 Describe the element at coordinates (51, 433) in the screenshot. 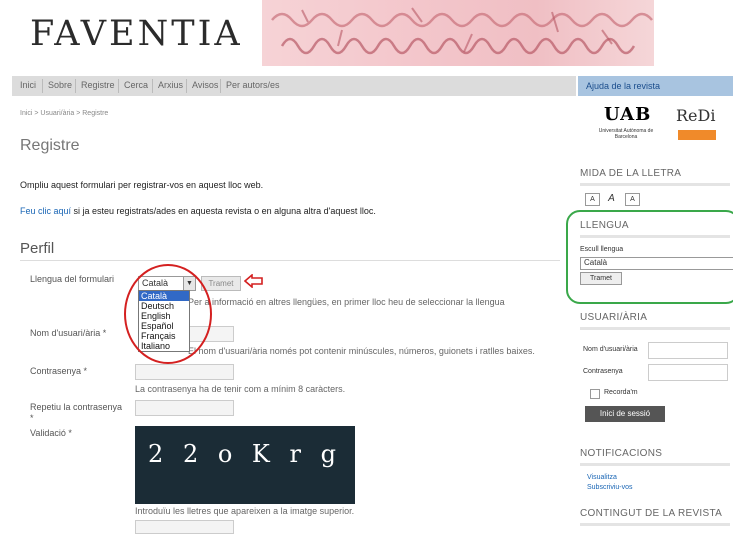

I see `validation-label: Validació *` at that location.